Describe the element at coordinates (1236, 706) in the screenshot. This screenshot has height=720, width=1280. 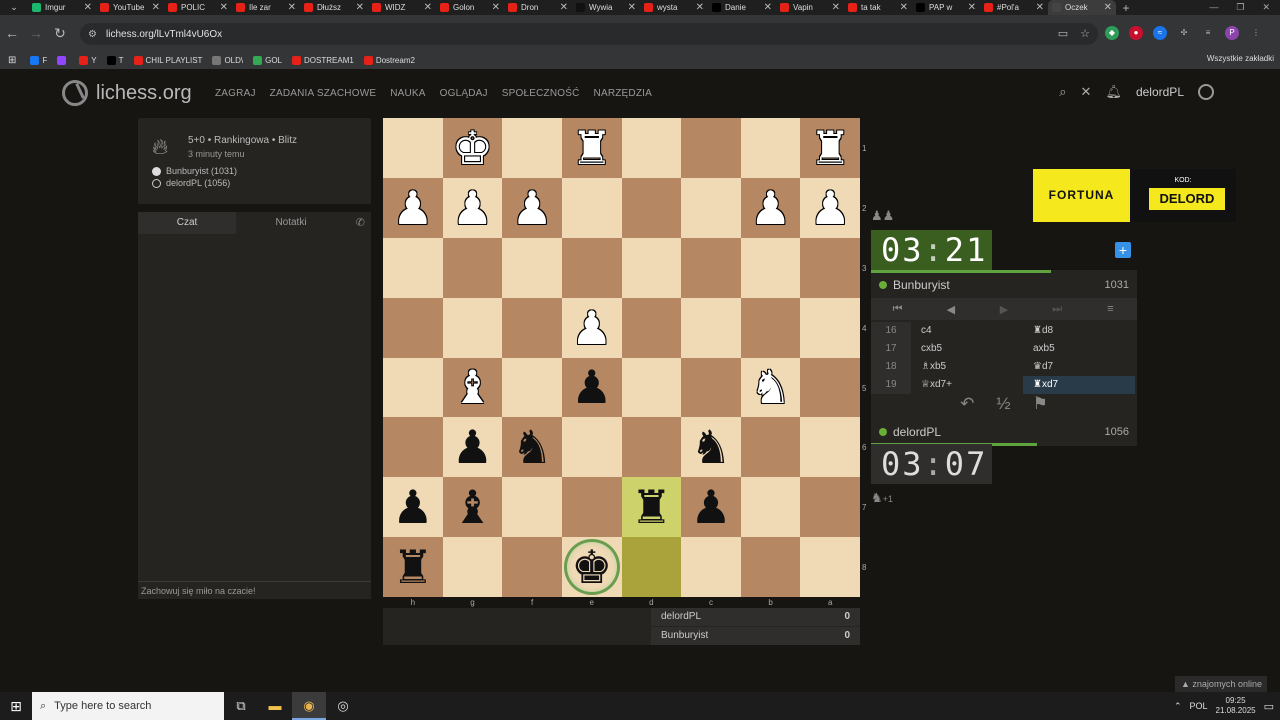
I see `system-clock: 09:25 21.08.2025` at that location.